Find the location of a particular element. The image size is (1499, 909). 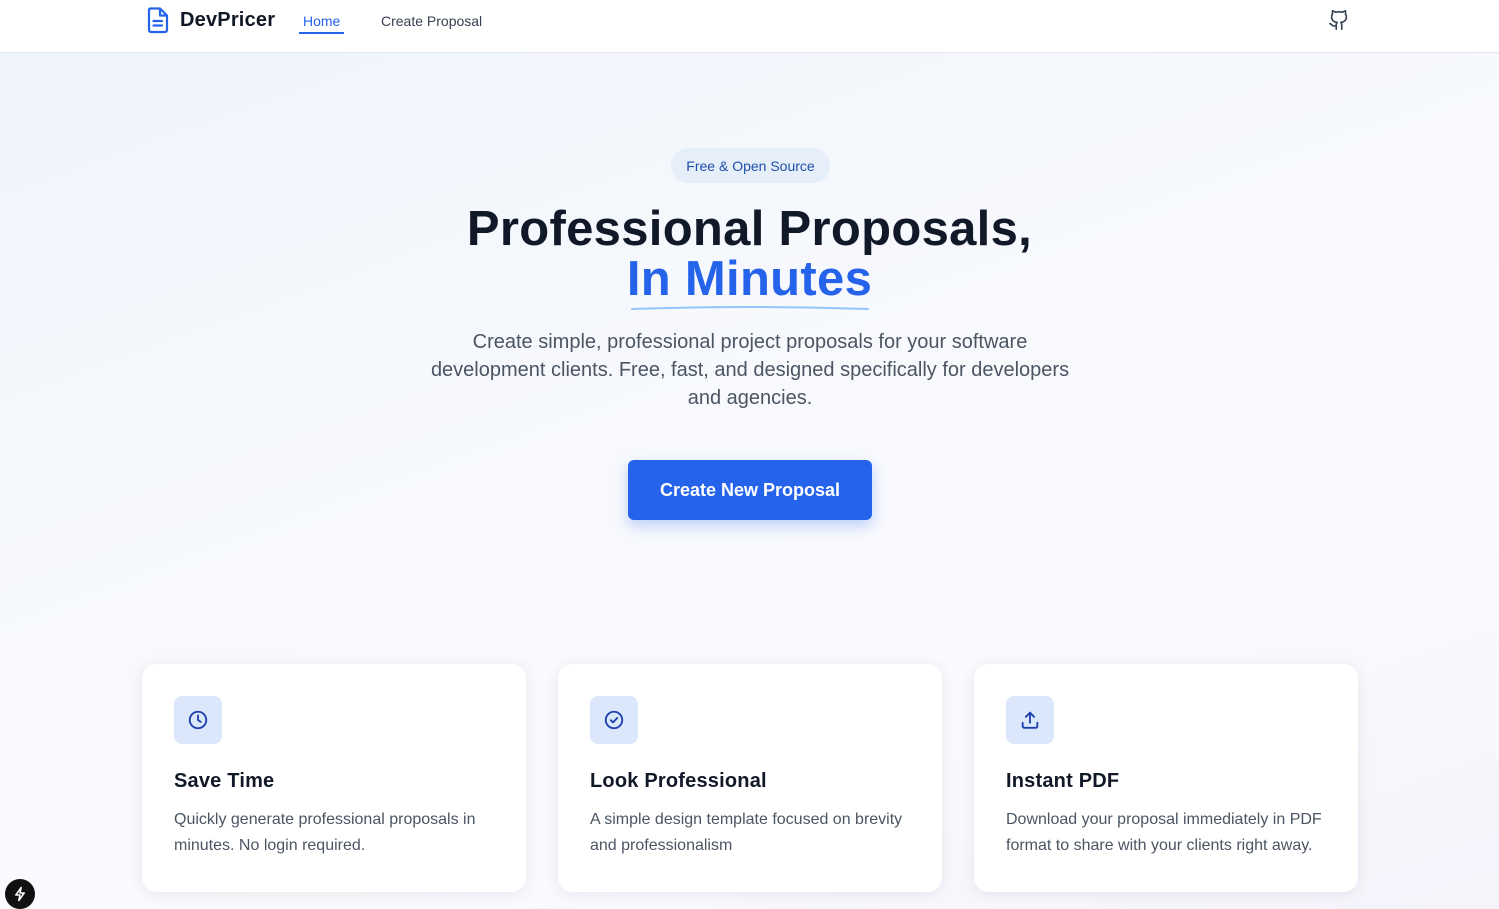

brand-name: DevPricer is located at coordinates (228, 19).